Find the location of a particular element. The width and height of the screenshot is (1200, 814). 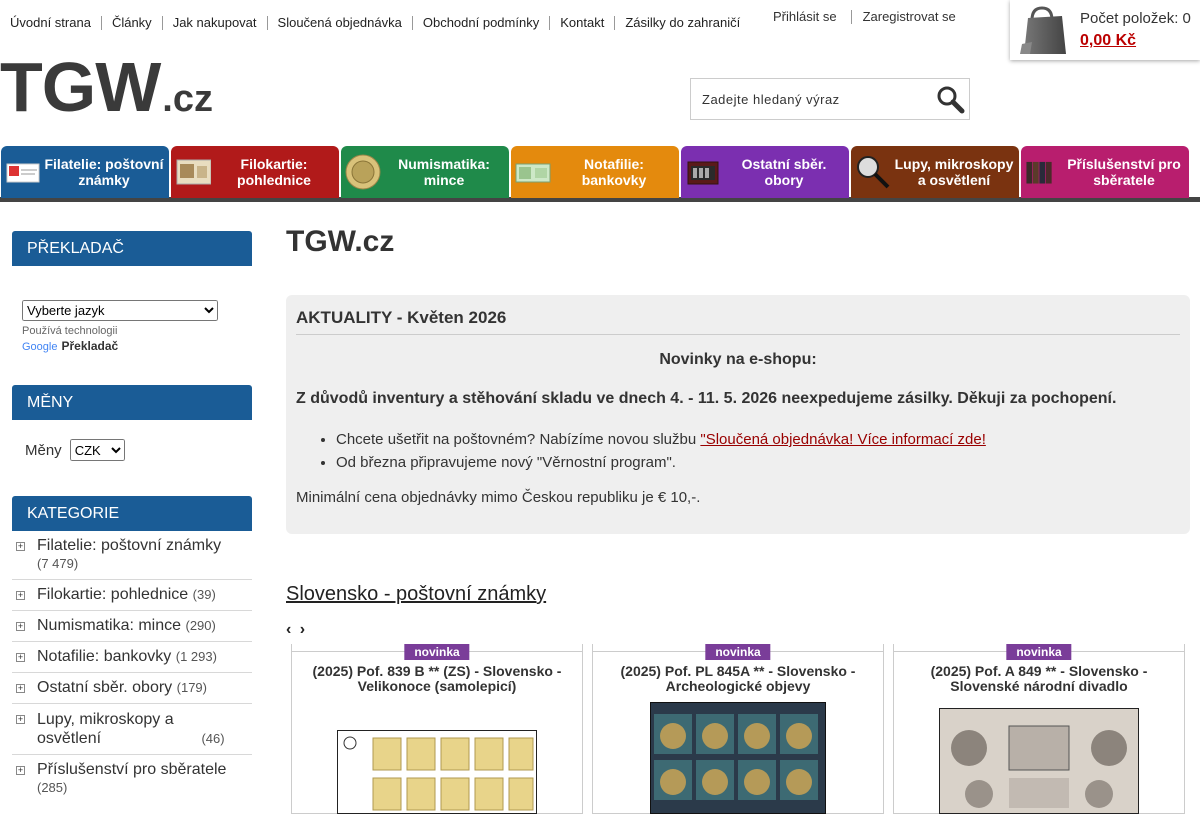

category-item: + Ostatní sběr. obory (179) is located at coordinates (132, 688).